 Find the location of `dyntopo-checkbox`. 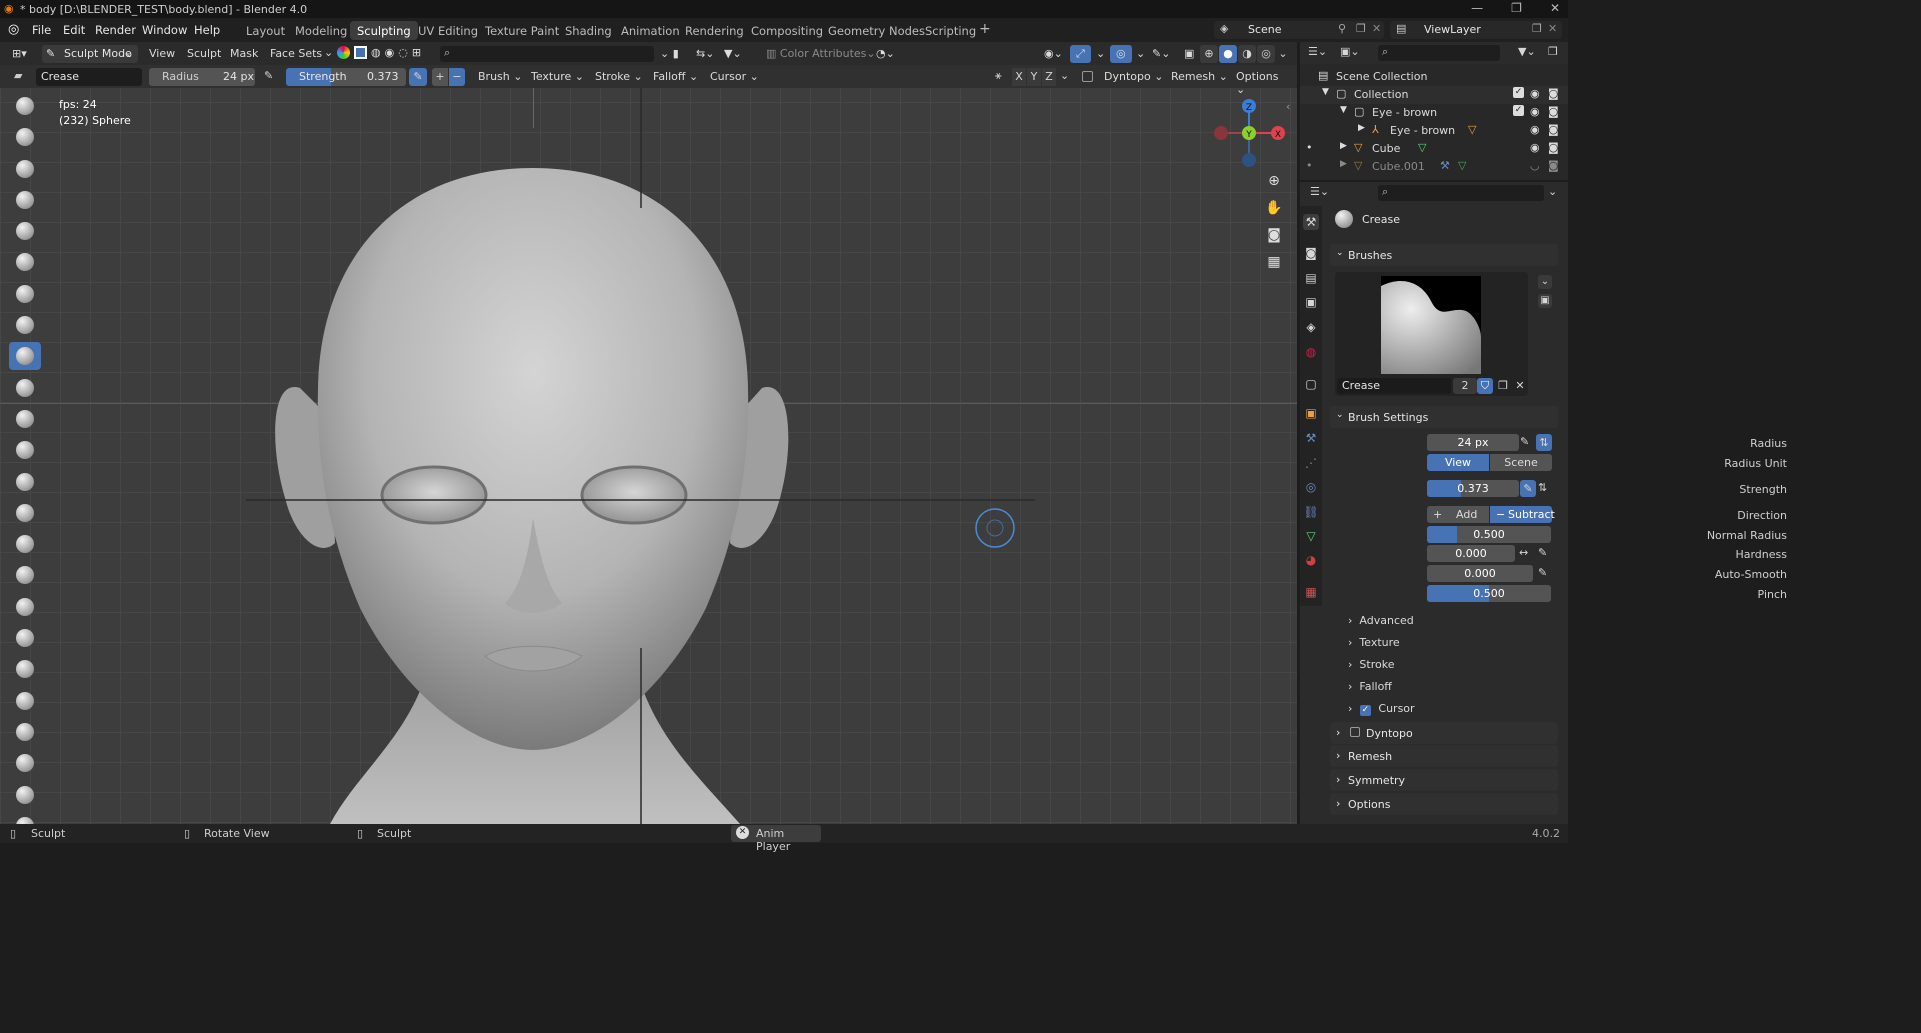

dyntopo-checkbox is located at coordinates (1087, 76).